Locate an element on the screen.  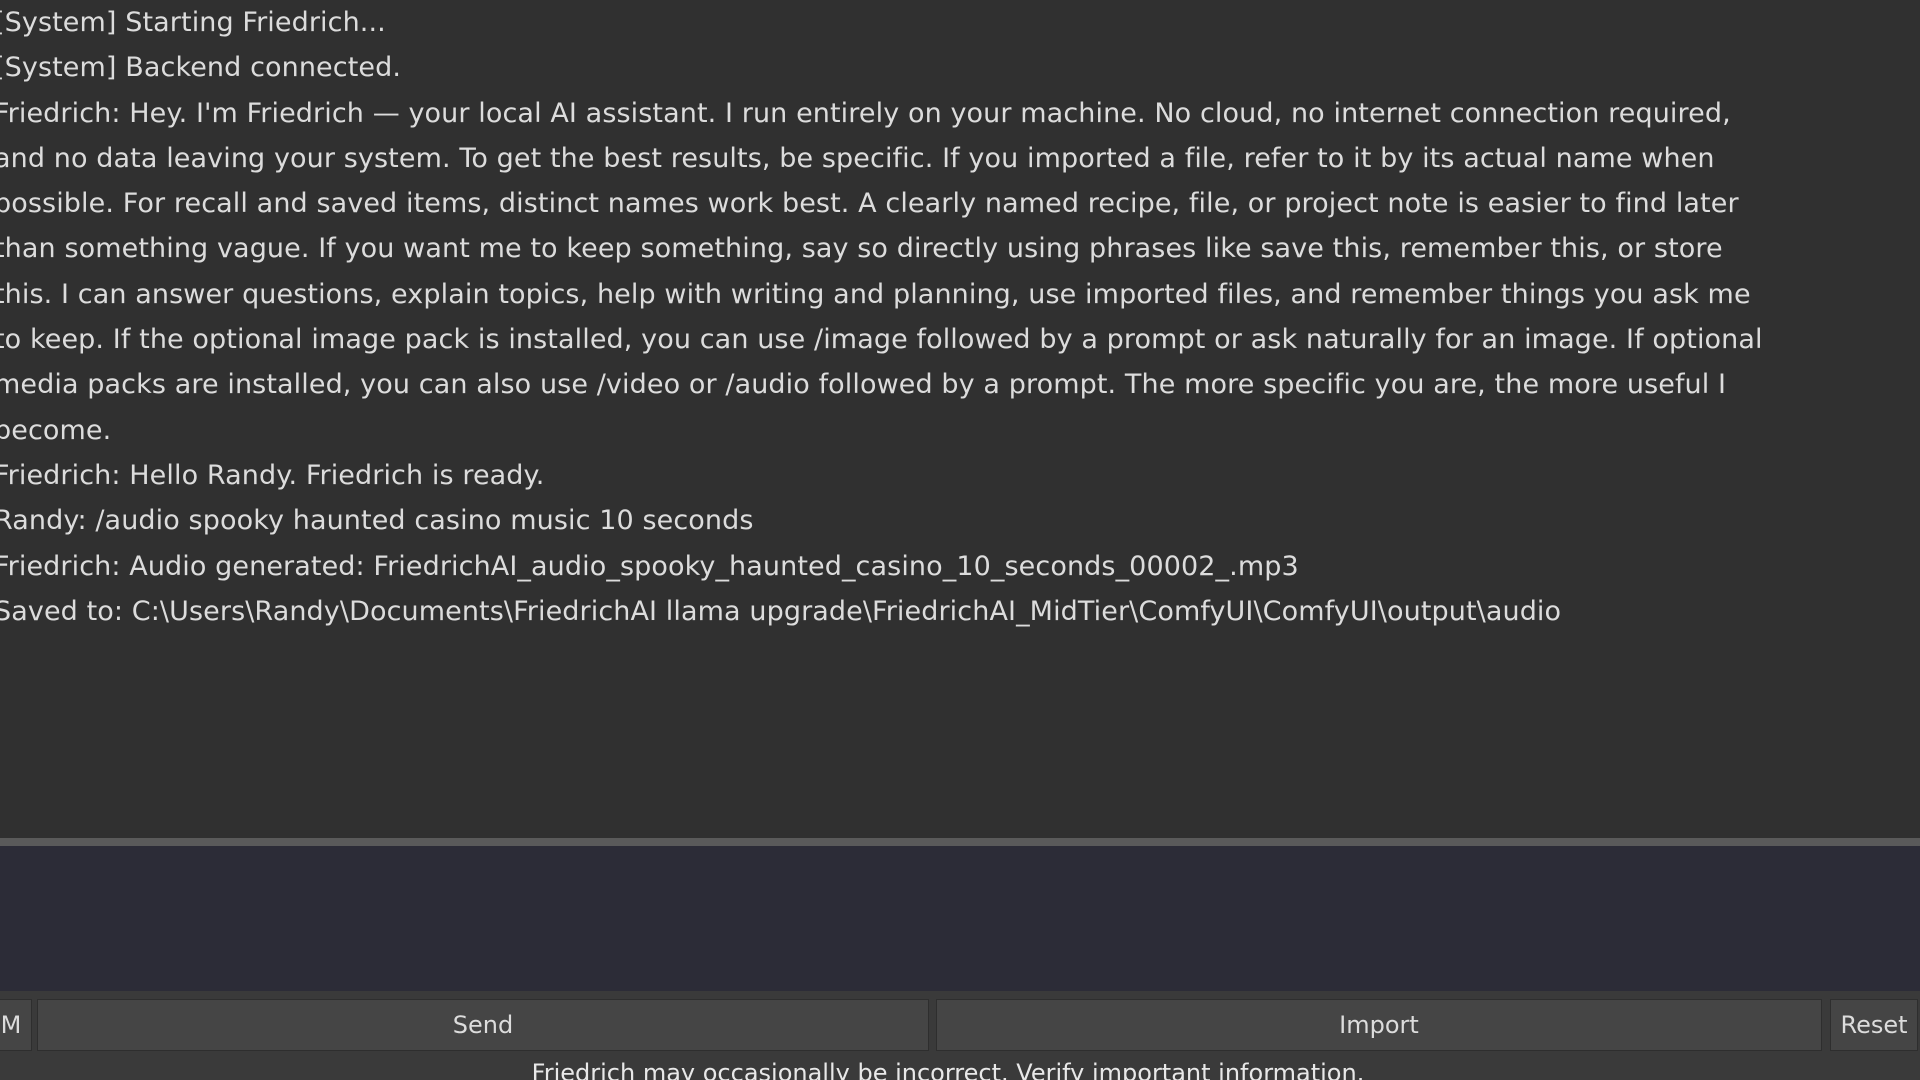
send-button: Send is located at coordinates (483, 1025).